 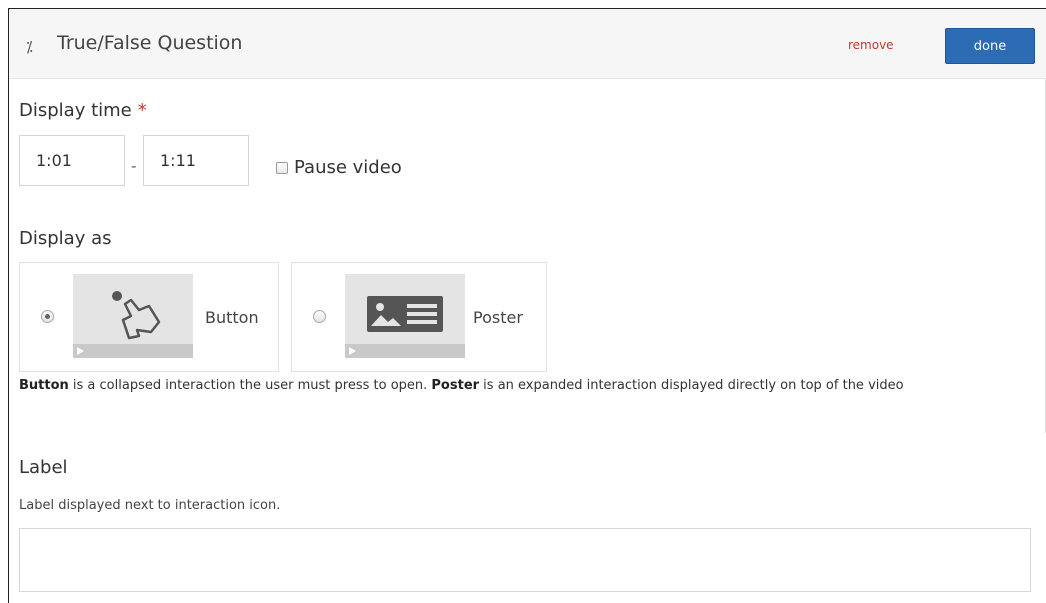 What do you see at coordinates (498, 317) in the screenshot?
I see `poster-option-label: Poster` at bounding box center [498, 317].